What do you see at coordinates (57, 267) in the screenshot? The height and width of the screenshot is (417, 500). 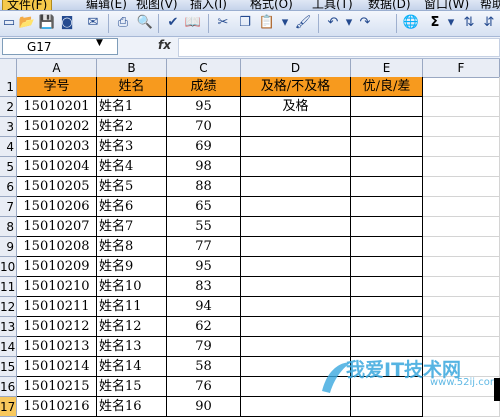 I see `cell-student-id: 15010209` at bounding box center [57, 267].